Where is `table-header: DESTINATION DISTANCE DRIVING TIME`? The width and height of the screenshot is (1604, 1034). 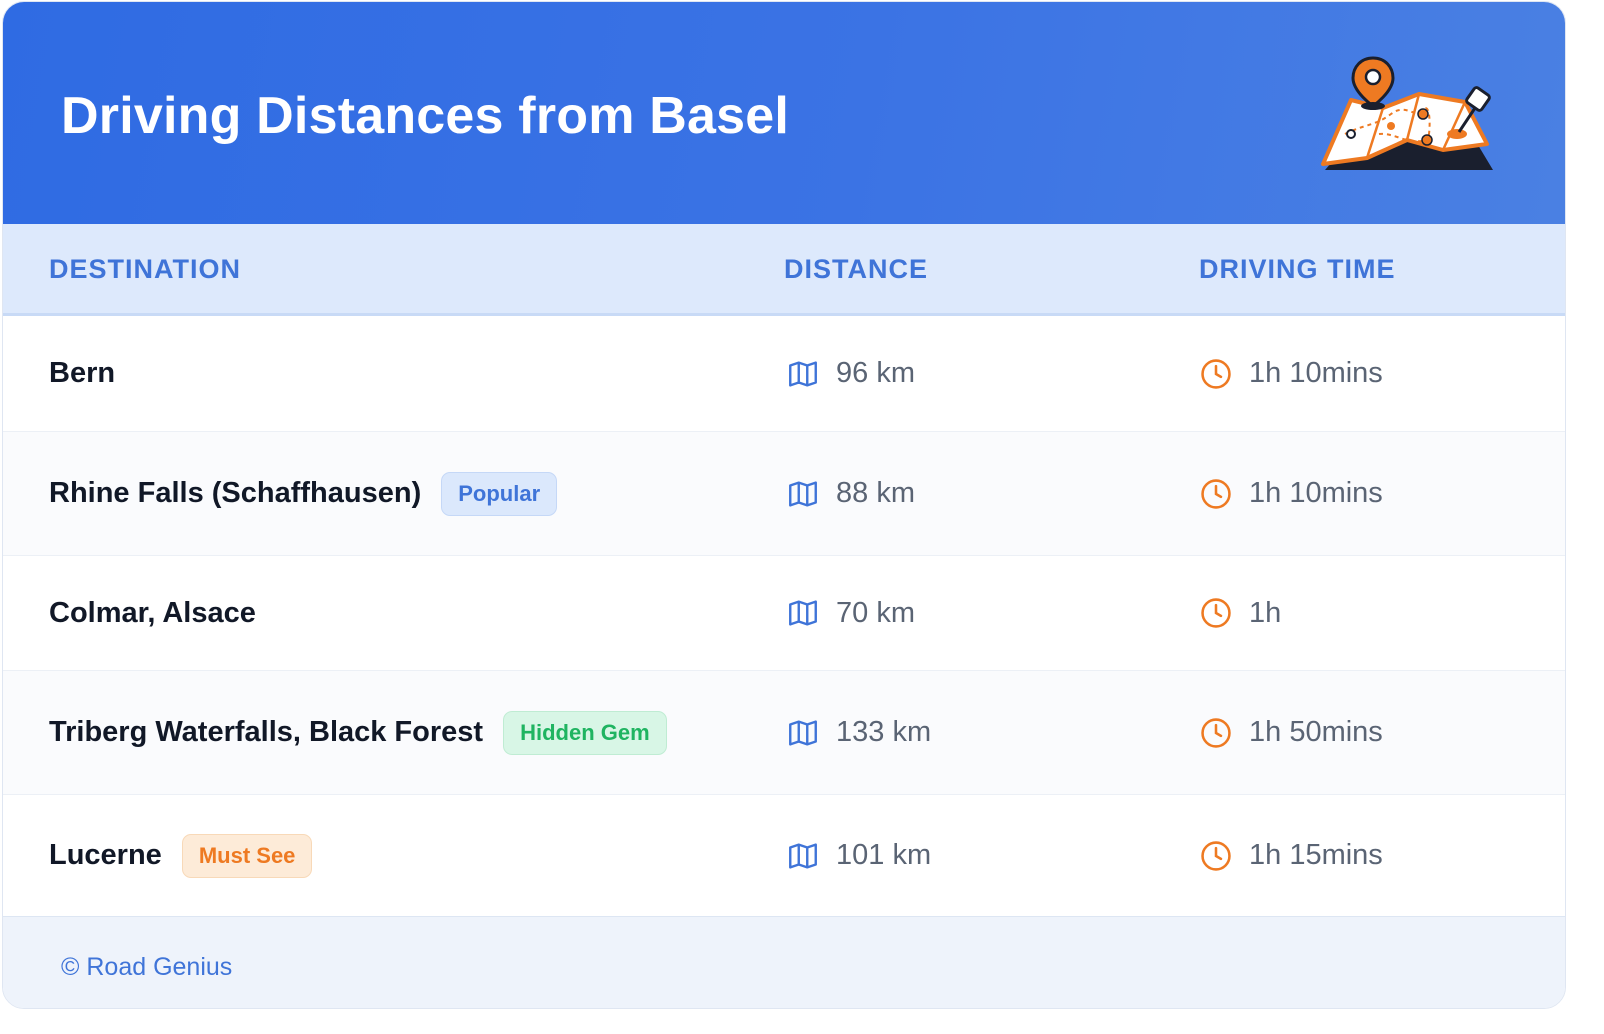 table-header: DESTINATION DISTANCE DRIVING TIME is located at coordinates (784, 270).